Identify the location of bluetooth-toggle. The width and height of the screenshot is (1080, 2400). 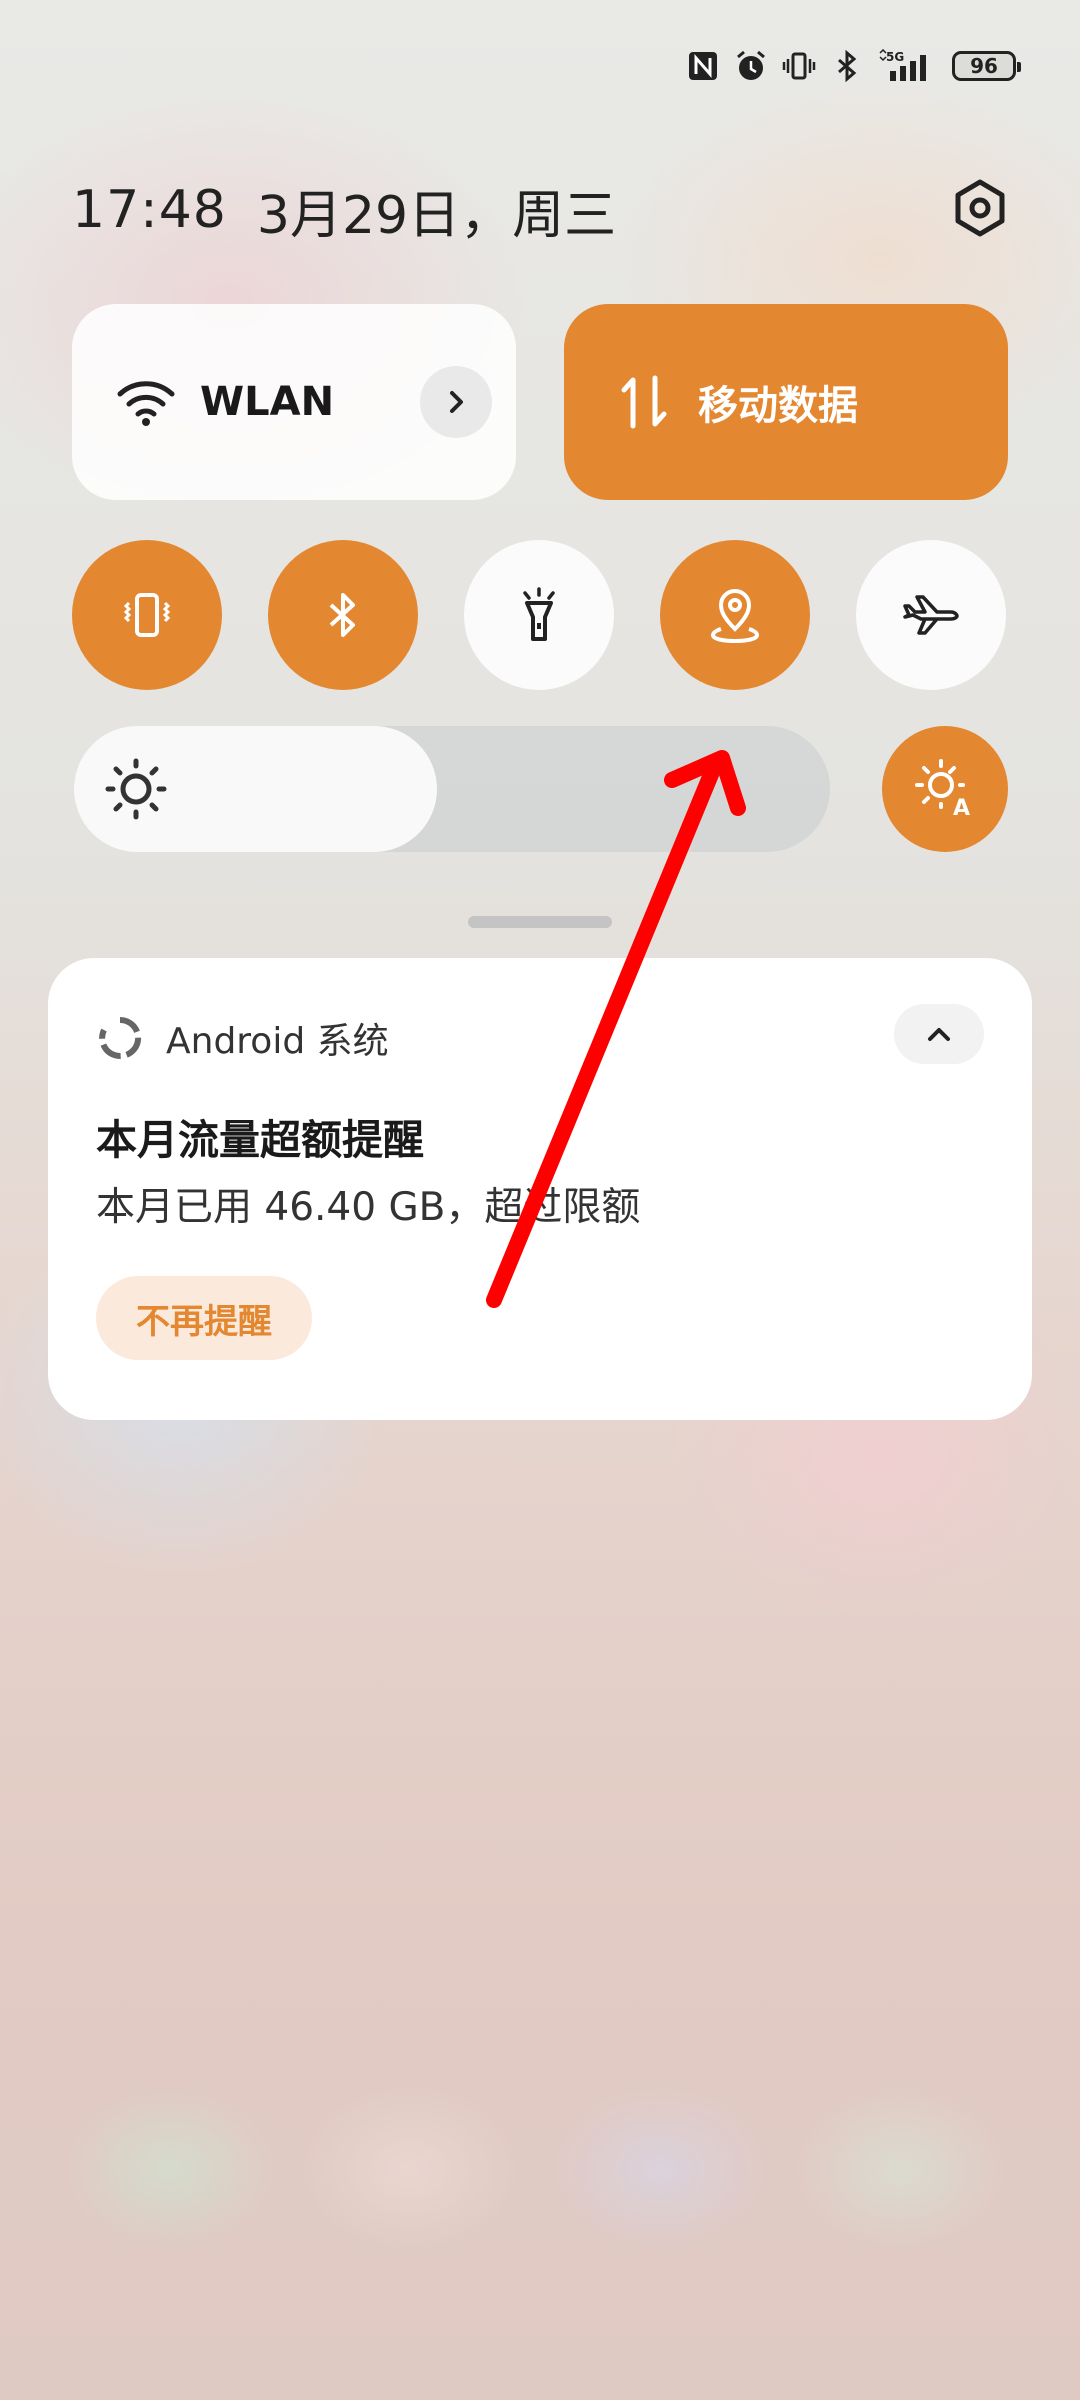
(343, 615).